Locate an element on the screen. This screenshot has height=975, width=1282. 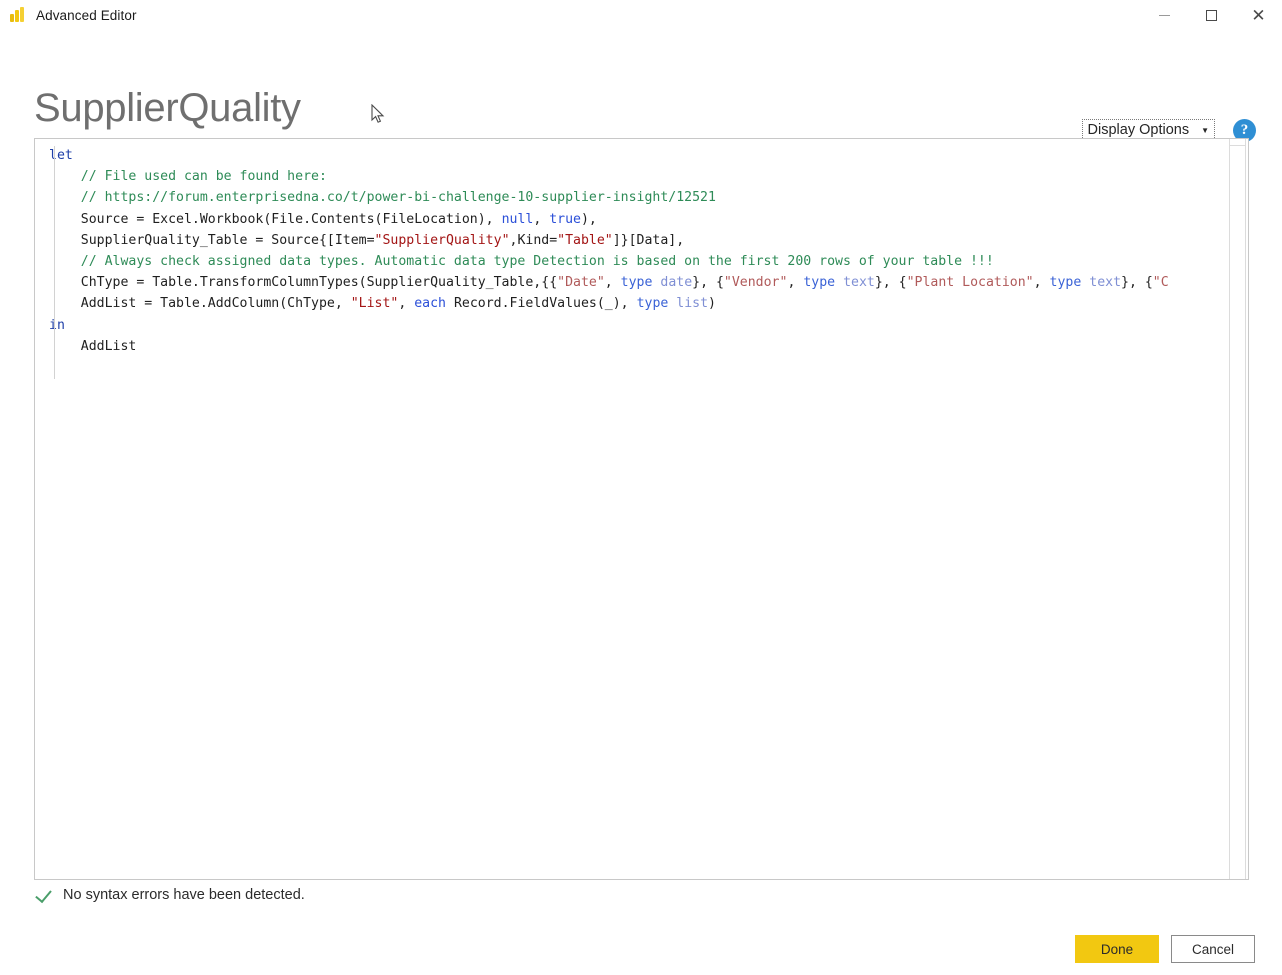
code-token: ,Kind= is located at coordinates (533, 240).